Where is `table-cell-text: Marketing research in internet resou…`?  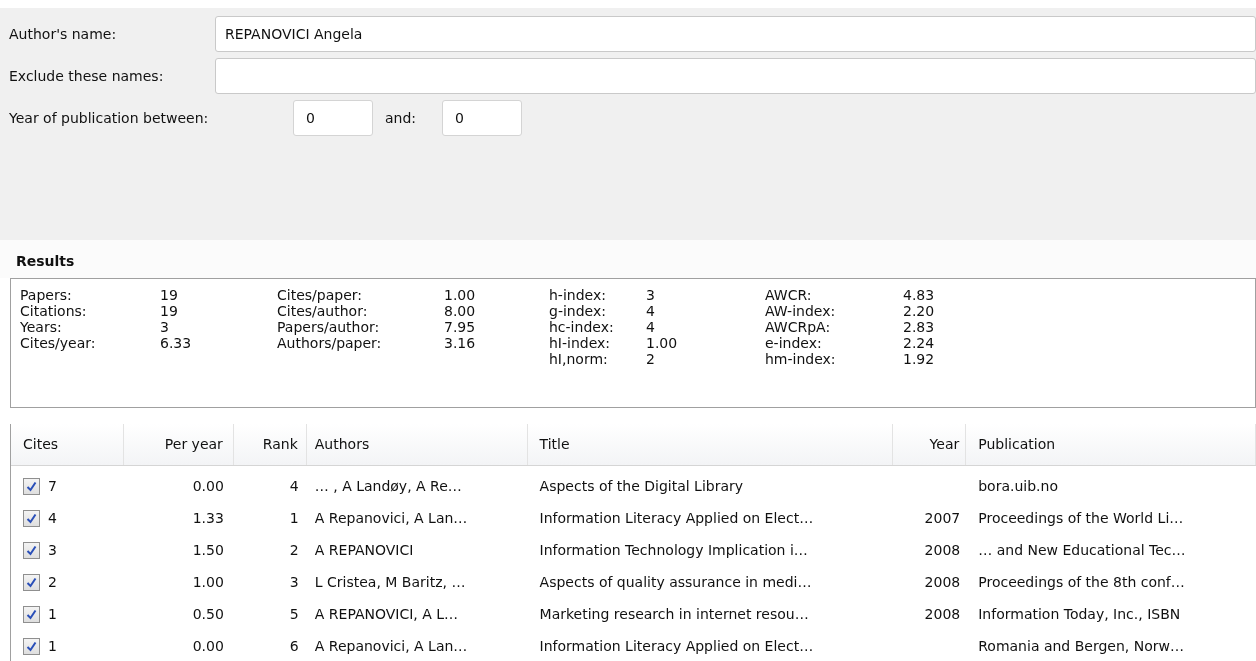
table-cell-text: Marketing research in internet resou… is located at coordinates (674, 614).